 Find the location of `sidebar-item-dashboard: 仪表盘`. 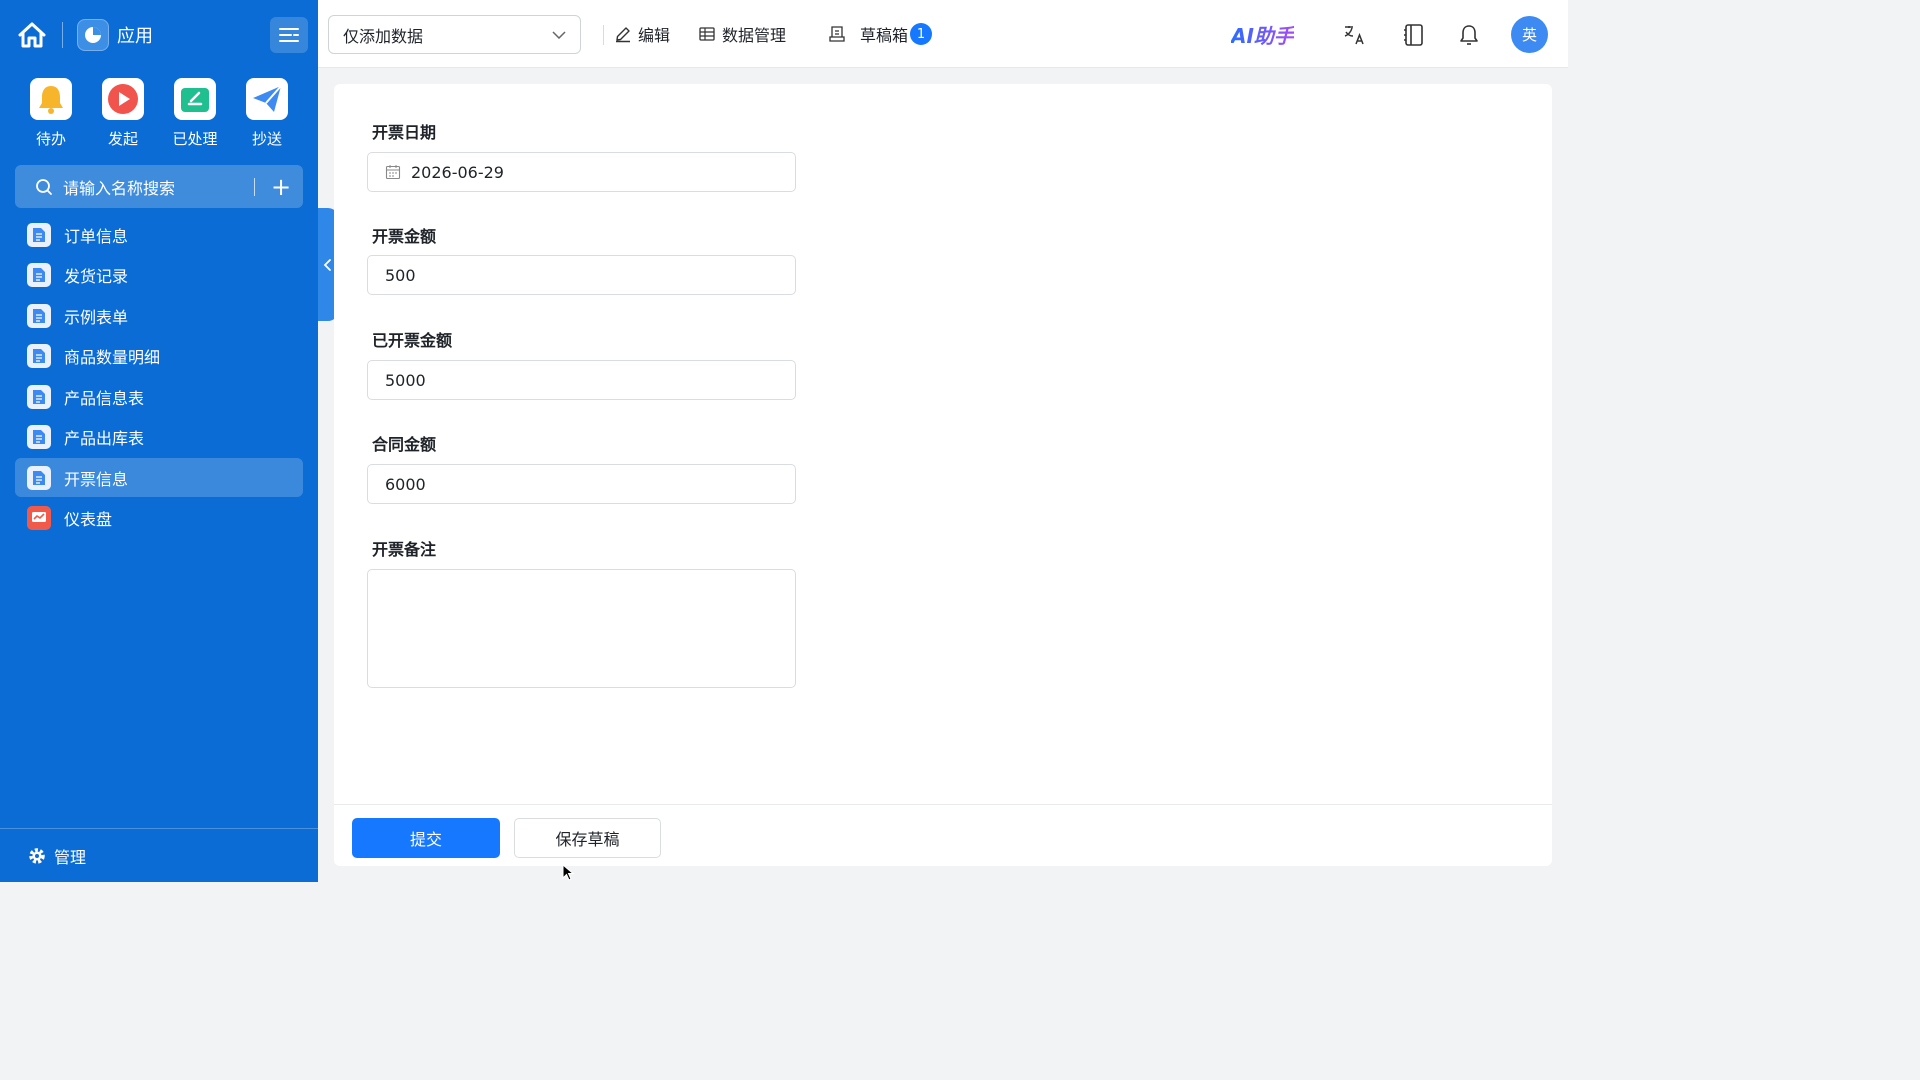

sidebar-item-dashboard: 仪表盘 is located at coordinates (159, 518).